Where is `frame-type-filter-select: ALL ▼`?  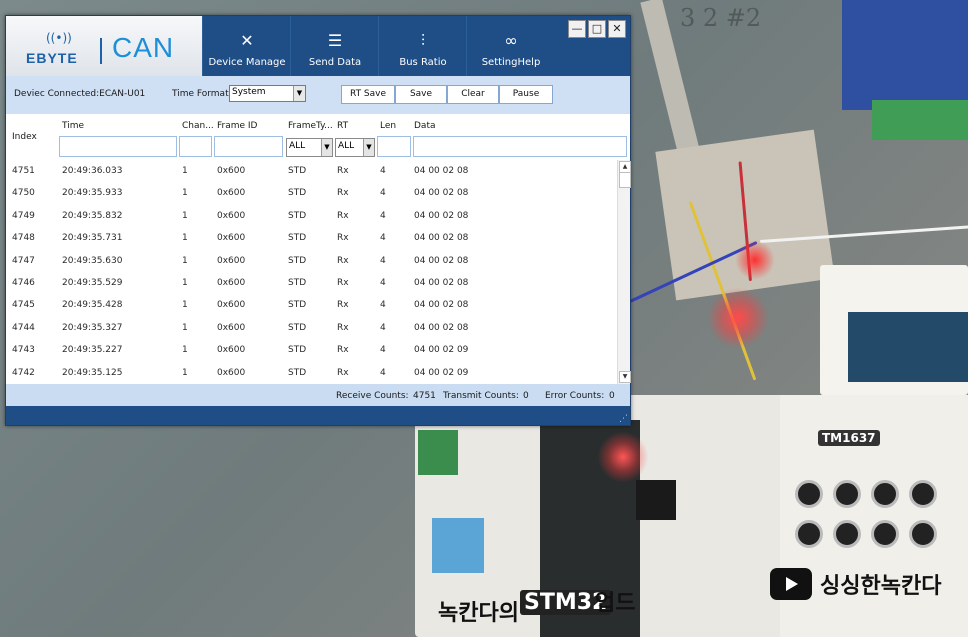
frame-type-filter-select: ALL ▼ is located at coordinates (309, 147).